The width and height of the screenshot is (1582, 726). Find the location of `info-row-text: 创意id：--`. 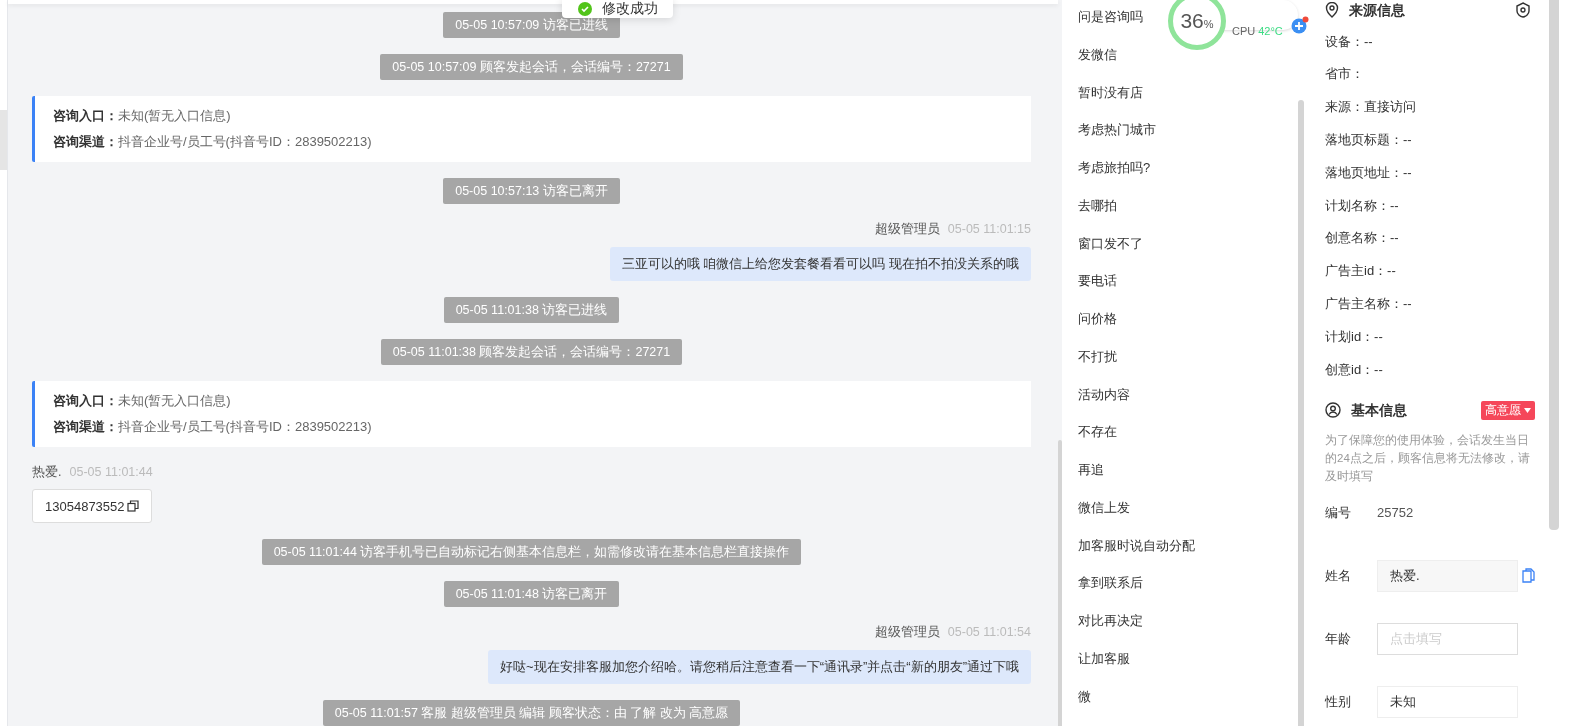

info-row-text: 创意id：-- is located at coordinates (1354, 369).